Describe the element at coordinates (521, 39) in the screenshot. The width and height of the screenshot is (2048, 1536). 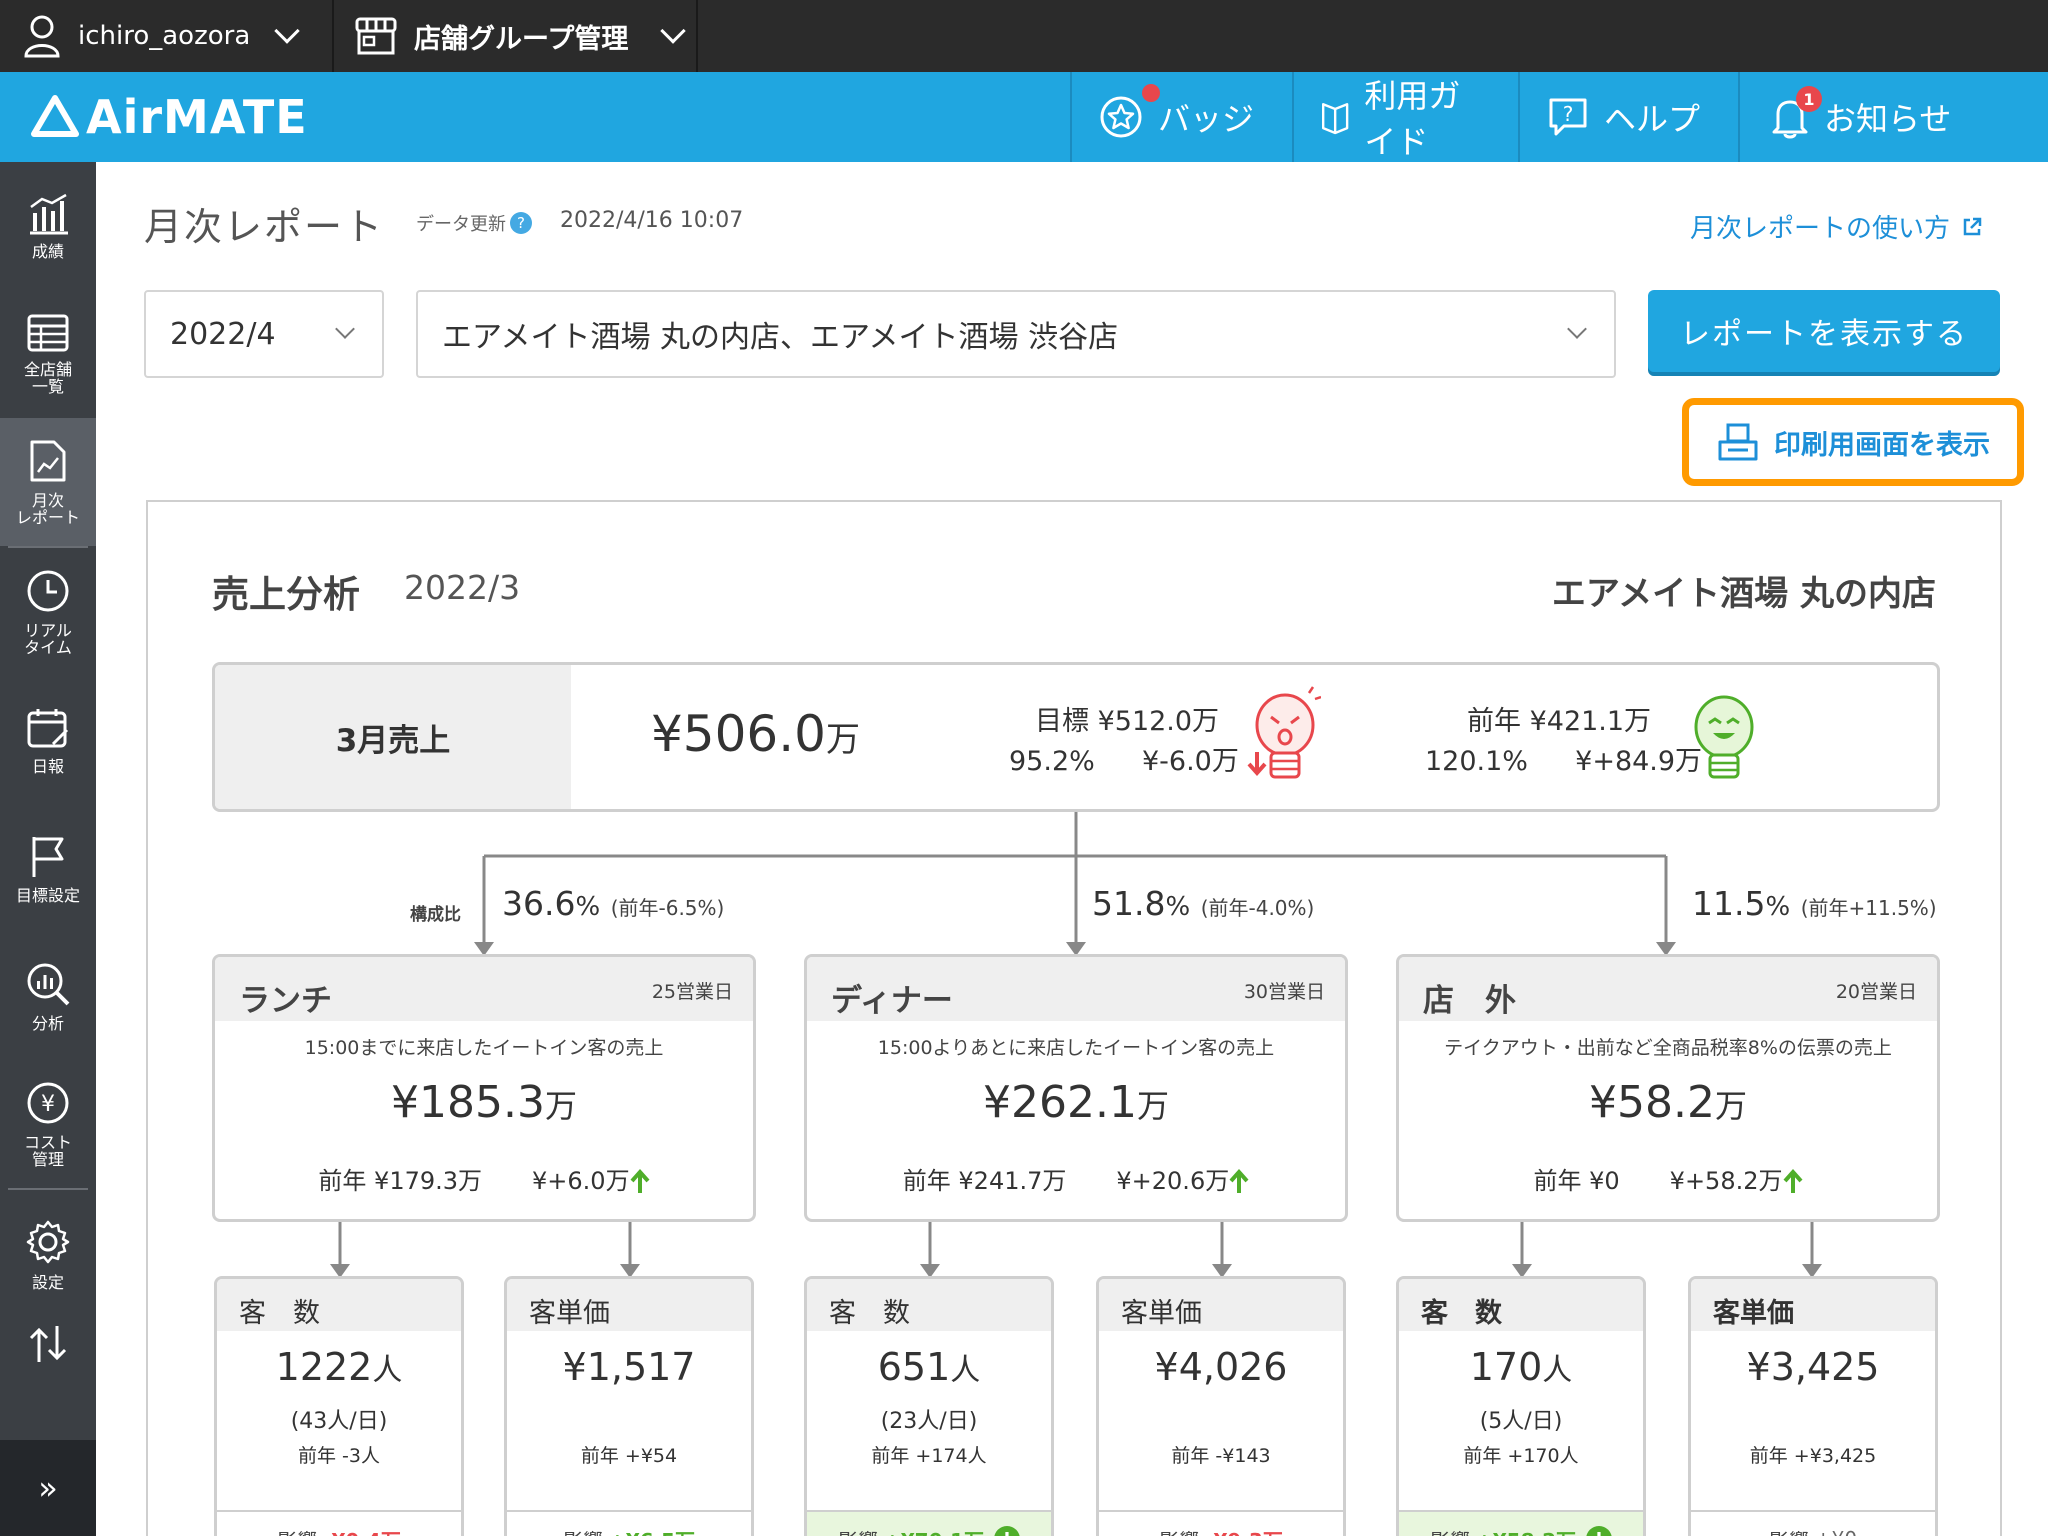
I see `store-group-name: 店舗グループ管理` at that location.